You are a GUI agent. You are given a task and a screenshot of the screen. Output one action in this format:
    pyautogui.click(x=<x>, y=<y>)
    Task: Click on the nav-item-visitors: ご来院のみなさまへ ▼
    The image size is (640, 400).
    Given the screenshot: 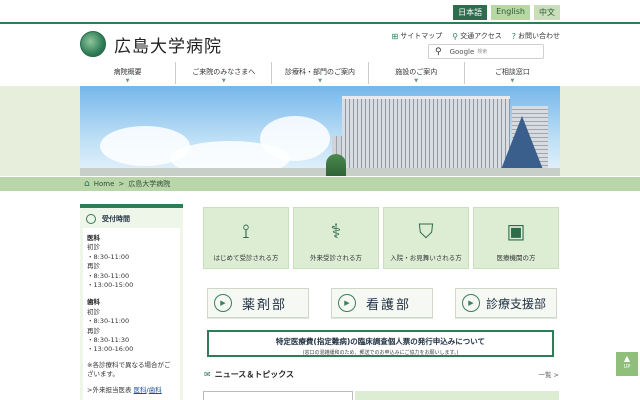 What is the action you would take?
    pyautogui.click(x=223, y=73)
    